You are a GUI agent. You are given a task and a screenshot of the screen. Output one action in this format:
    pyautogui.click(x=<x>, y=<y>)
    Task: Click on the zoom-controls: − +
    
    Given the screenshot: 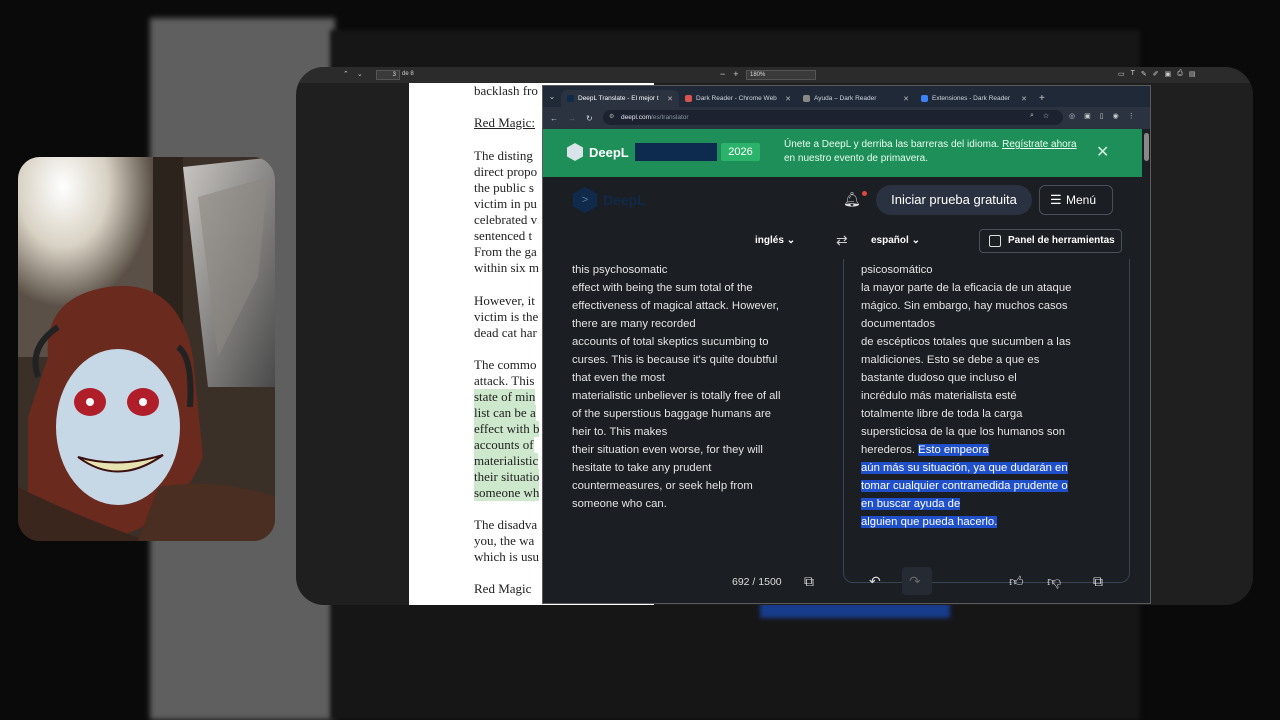 What is the action you would take?
    pyautogui.click(x=729, y=74)
    